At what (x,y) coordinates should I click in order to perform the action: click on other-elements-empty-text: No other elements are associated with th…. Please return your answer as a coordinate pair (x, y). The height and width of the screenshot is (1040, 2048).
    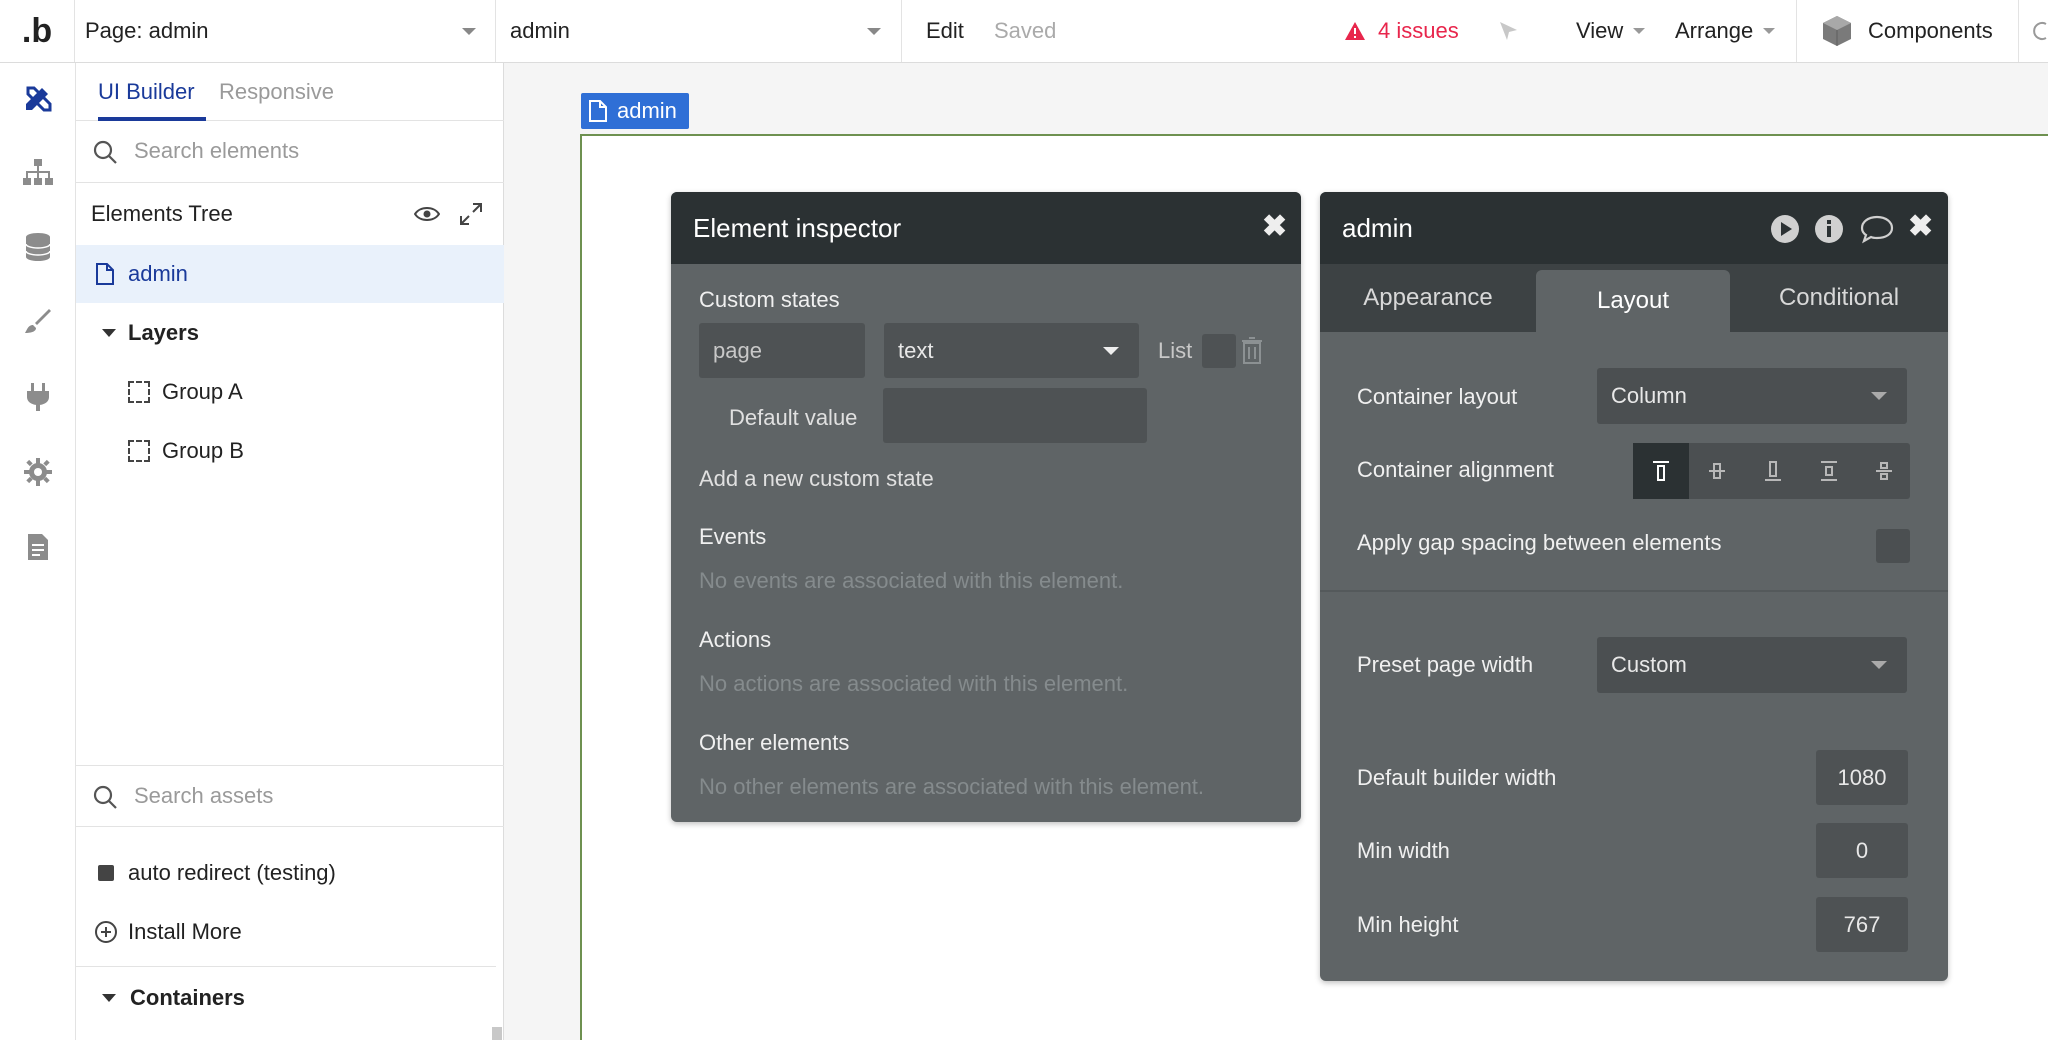
    Looking at the image, I should click on (952, 786).